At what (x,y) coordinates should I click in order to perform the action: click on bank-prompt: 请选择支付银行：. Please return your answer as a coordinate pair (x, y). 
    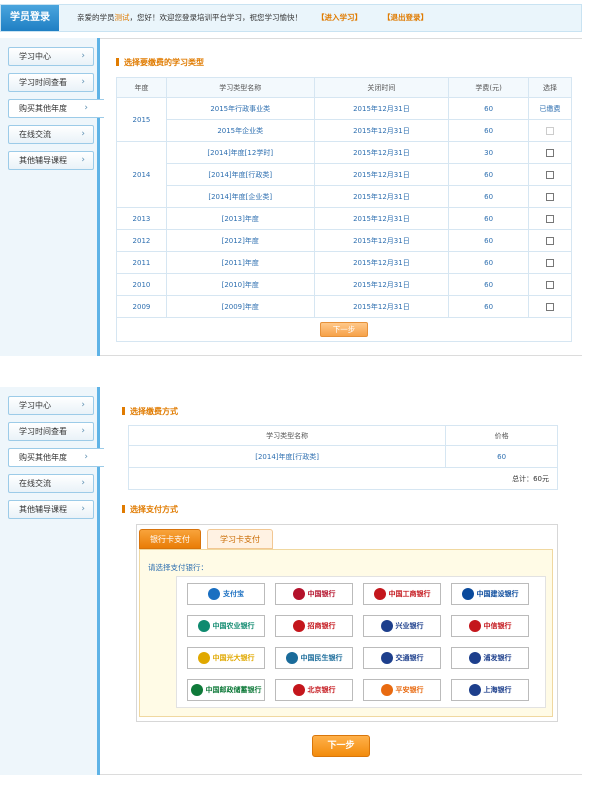
    Looking at the image, I should click on (178, 567).